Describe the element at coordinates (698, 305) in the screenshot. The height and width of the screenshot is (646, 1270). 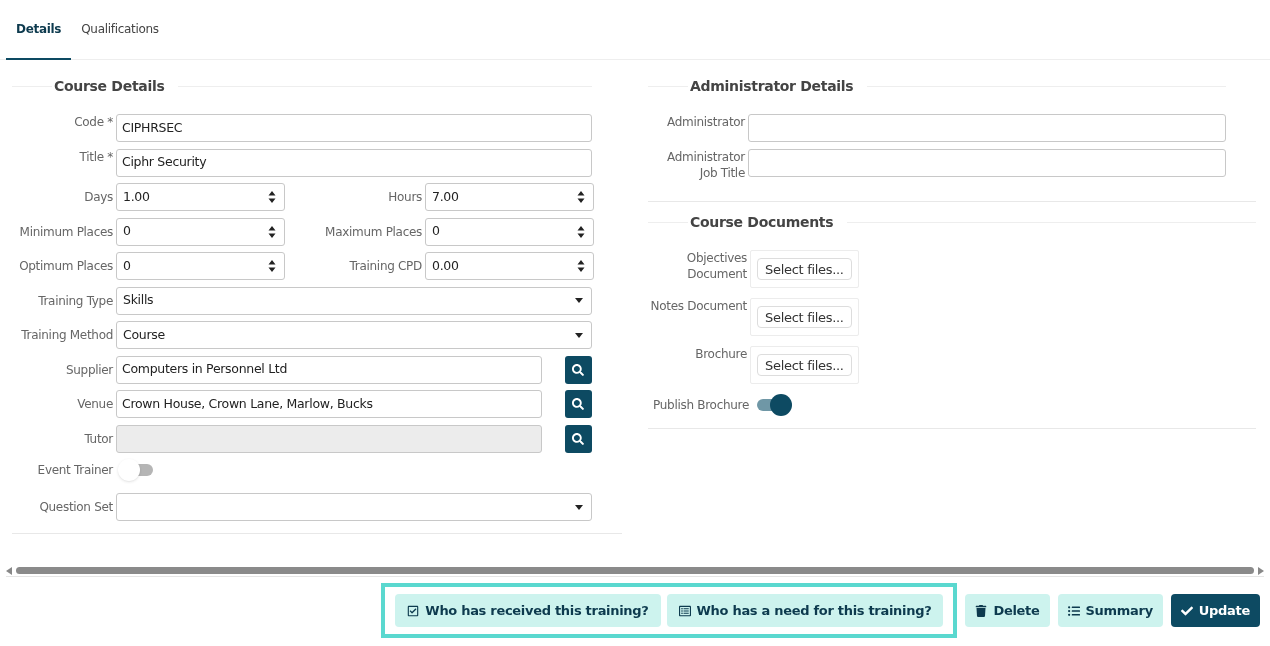
I see `field-label: Notes Document` at that location.